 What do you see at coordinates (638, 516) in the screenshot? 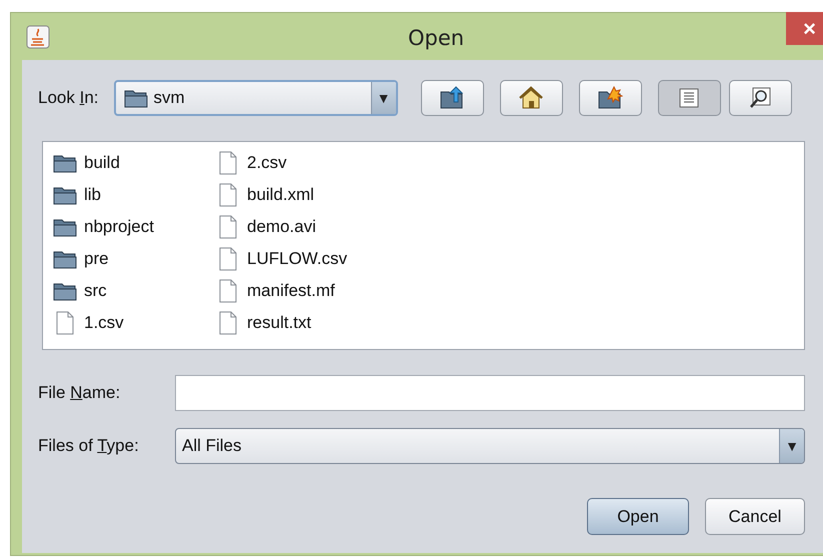
I see `open-button: Open` at bounding box center [638, 516].